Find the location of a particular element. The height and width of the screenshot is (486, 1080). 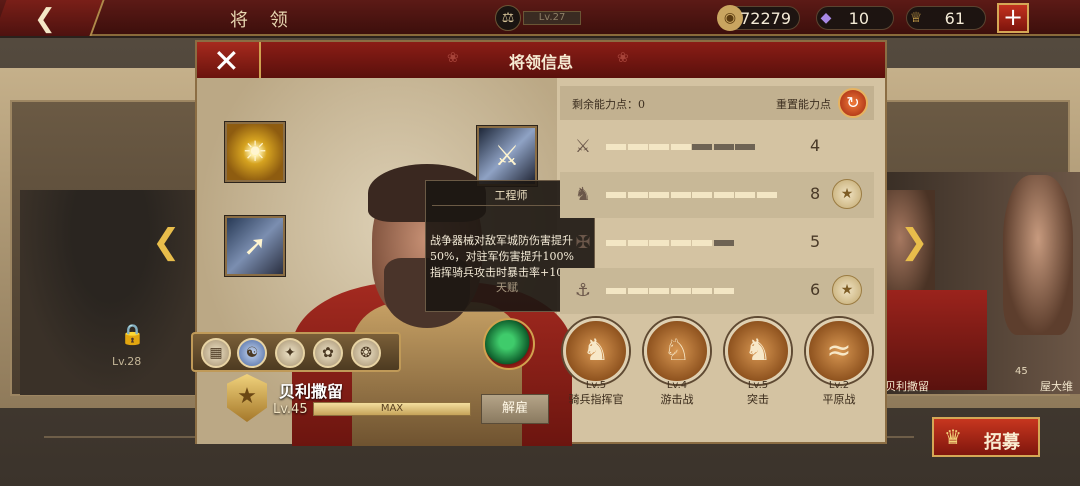

lock-icon: 🔒 is located at coordinates (132, 334).